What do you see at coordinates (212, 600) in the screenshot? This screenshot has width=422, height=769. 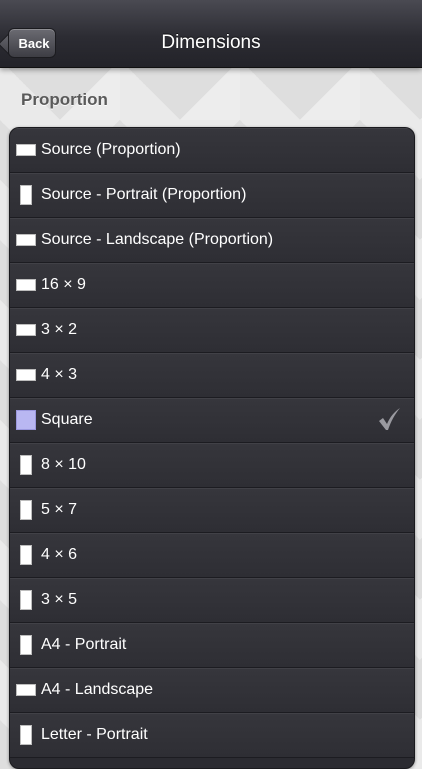 I see `list-item-3x5: 3 × 5` at bounding box center [212, 600].